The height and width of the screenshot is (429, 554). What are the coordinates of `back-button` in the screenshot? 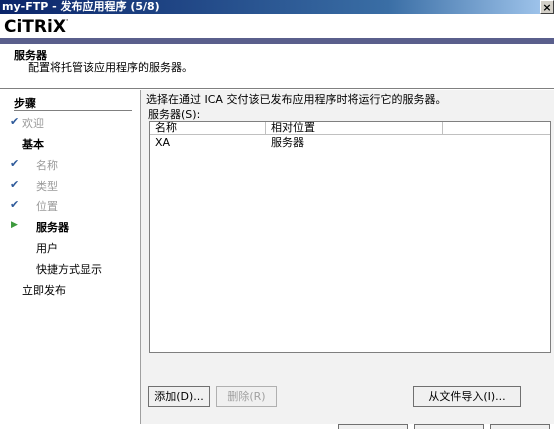 It's located at (373, 426).